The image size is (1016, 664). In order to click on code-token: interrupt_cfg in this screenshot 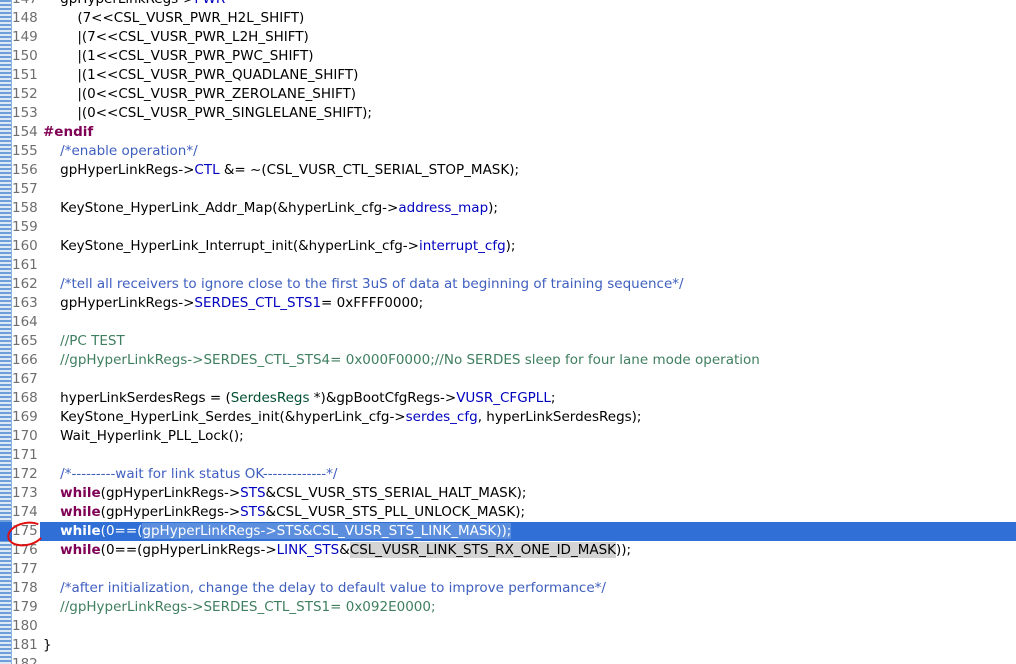, I will do `click(462, 246)`.